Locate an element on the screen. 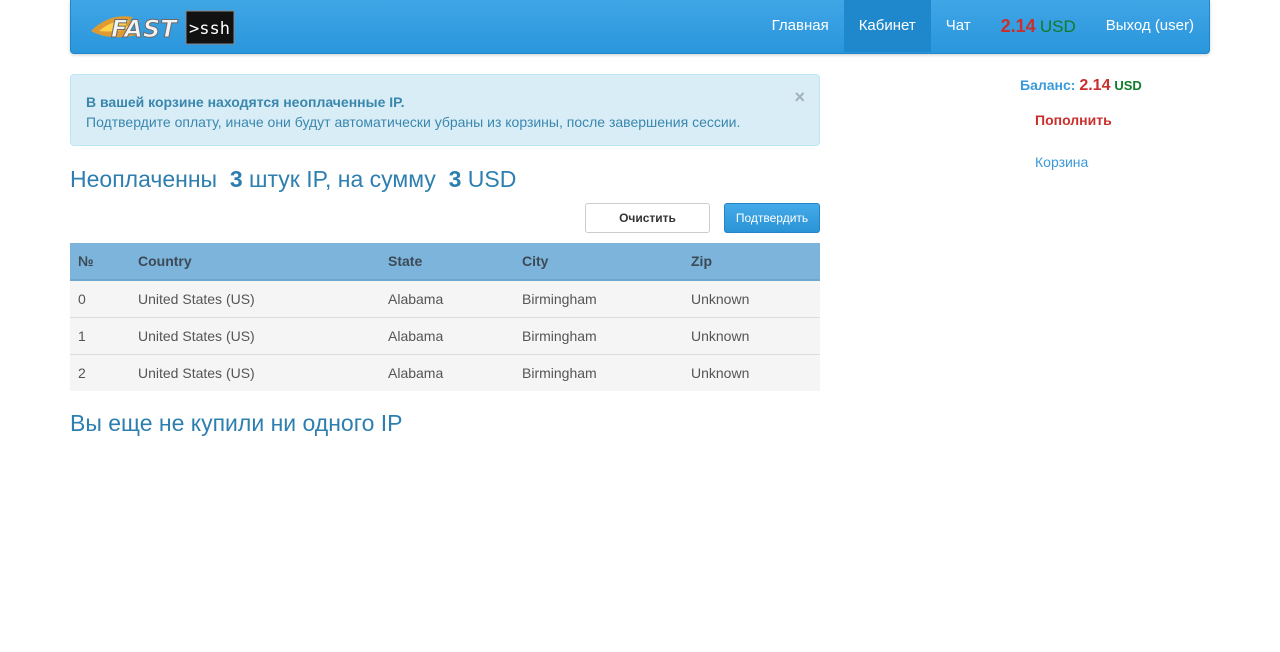 The width and height of the screenshot is (1280, 652). confirm-button: Подтвердить is located at coordinates (772, 218).